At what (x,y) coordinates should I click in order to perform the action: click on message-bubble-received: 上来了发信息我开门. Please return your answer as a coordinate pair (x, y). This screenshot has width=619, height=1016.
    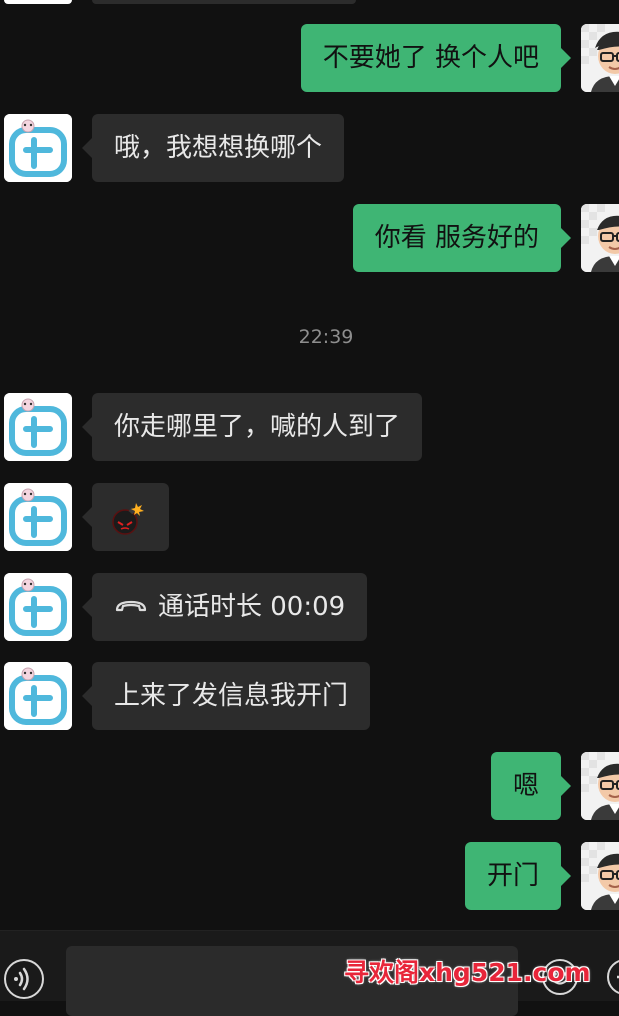
    Looking at the image, I should click on (226, 696).